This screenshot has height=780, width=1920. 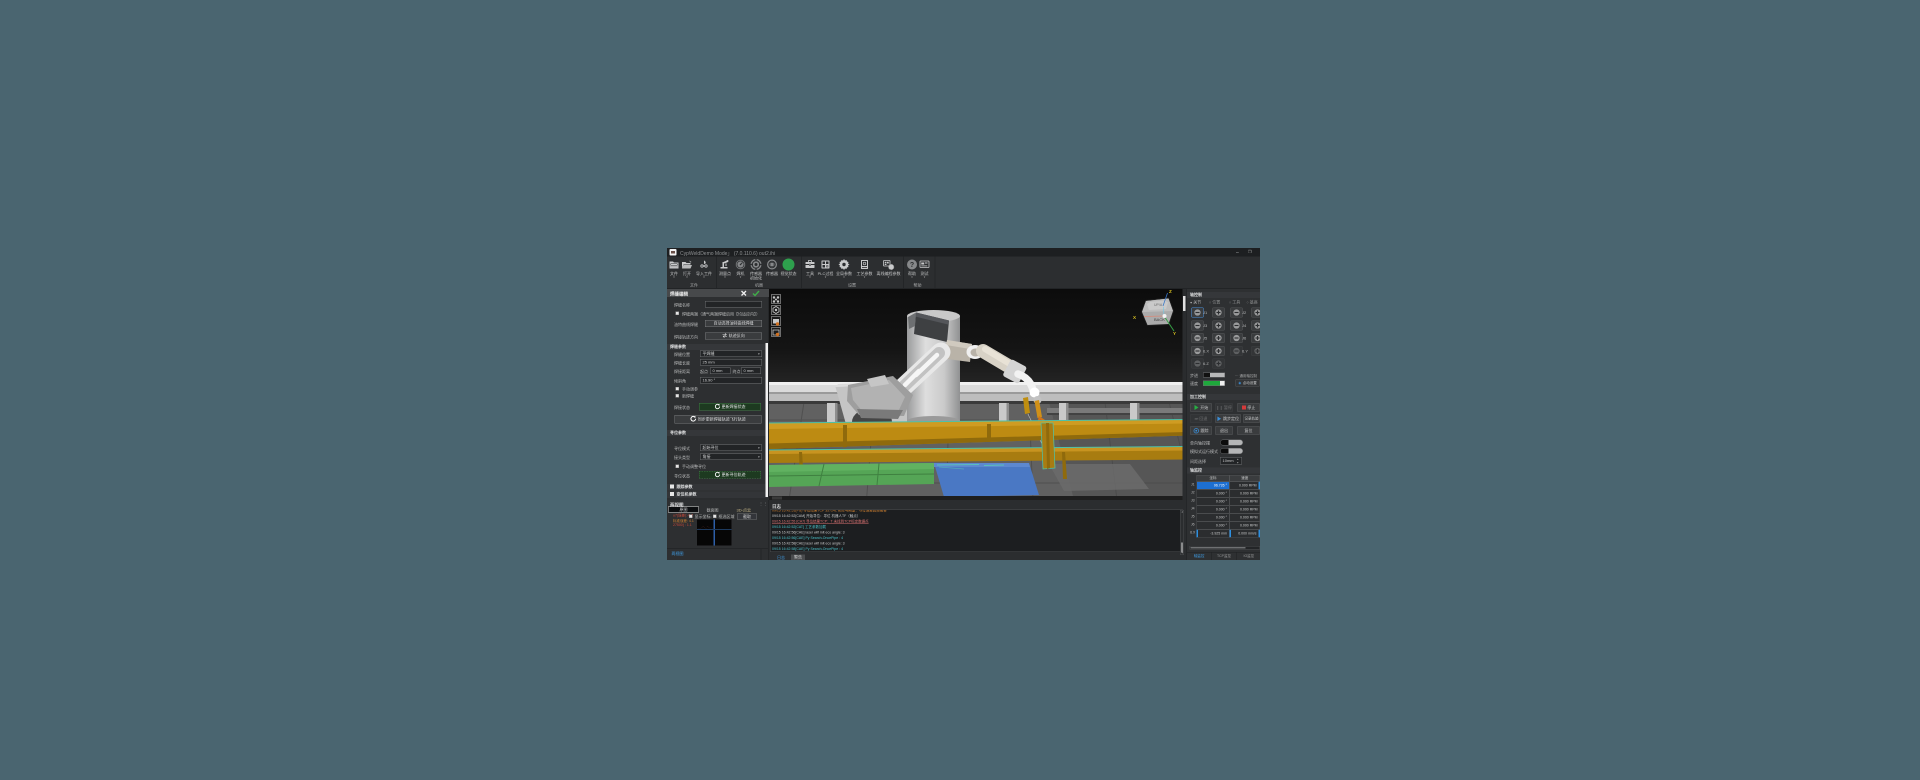 I want to click on svg-text: UP/A, so click(x=1158, y=305).